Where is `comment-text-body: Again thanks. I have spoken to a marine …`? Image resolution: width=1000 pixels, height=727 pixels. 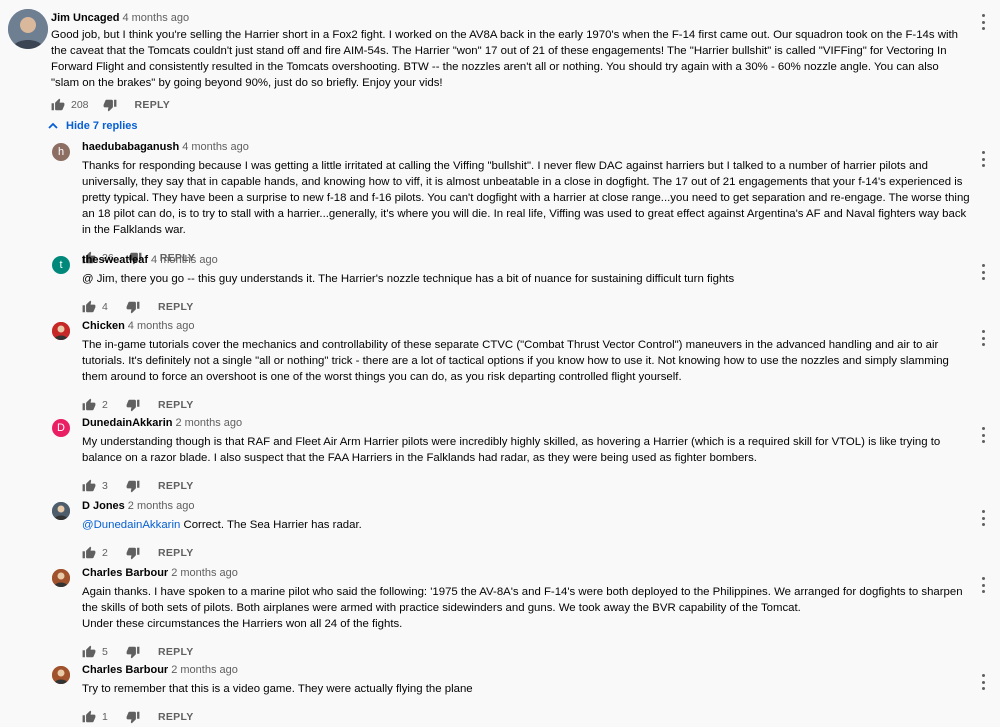 comment-text-body: Again thanks. I have spoken to a marine … is located at coordinates (522, 600).